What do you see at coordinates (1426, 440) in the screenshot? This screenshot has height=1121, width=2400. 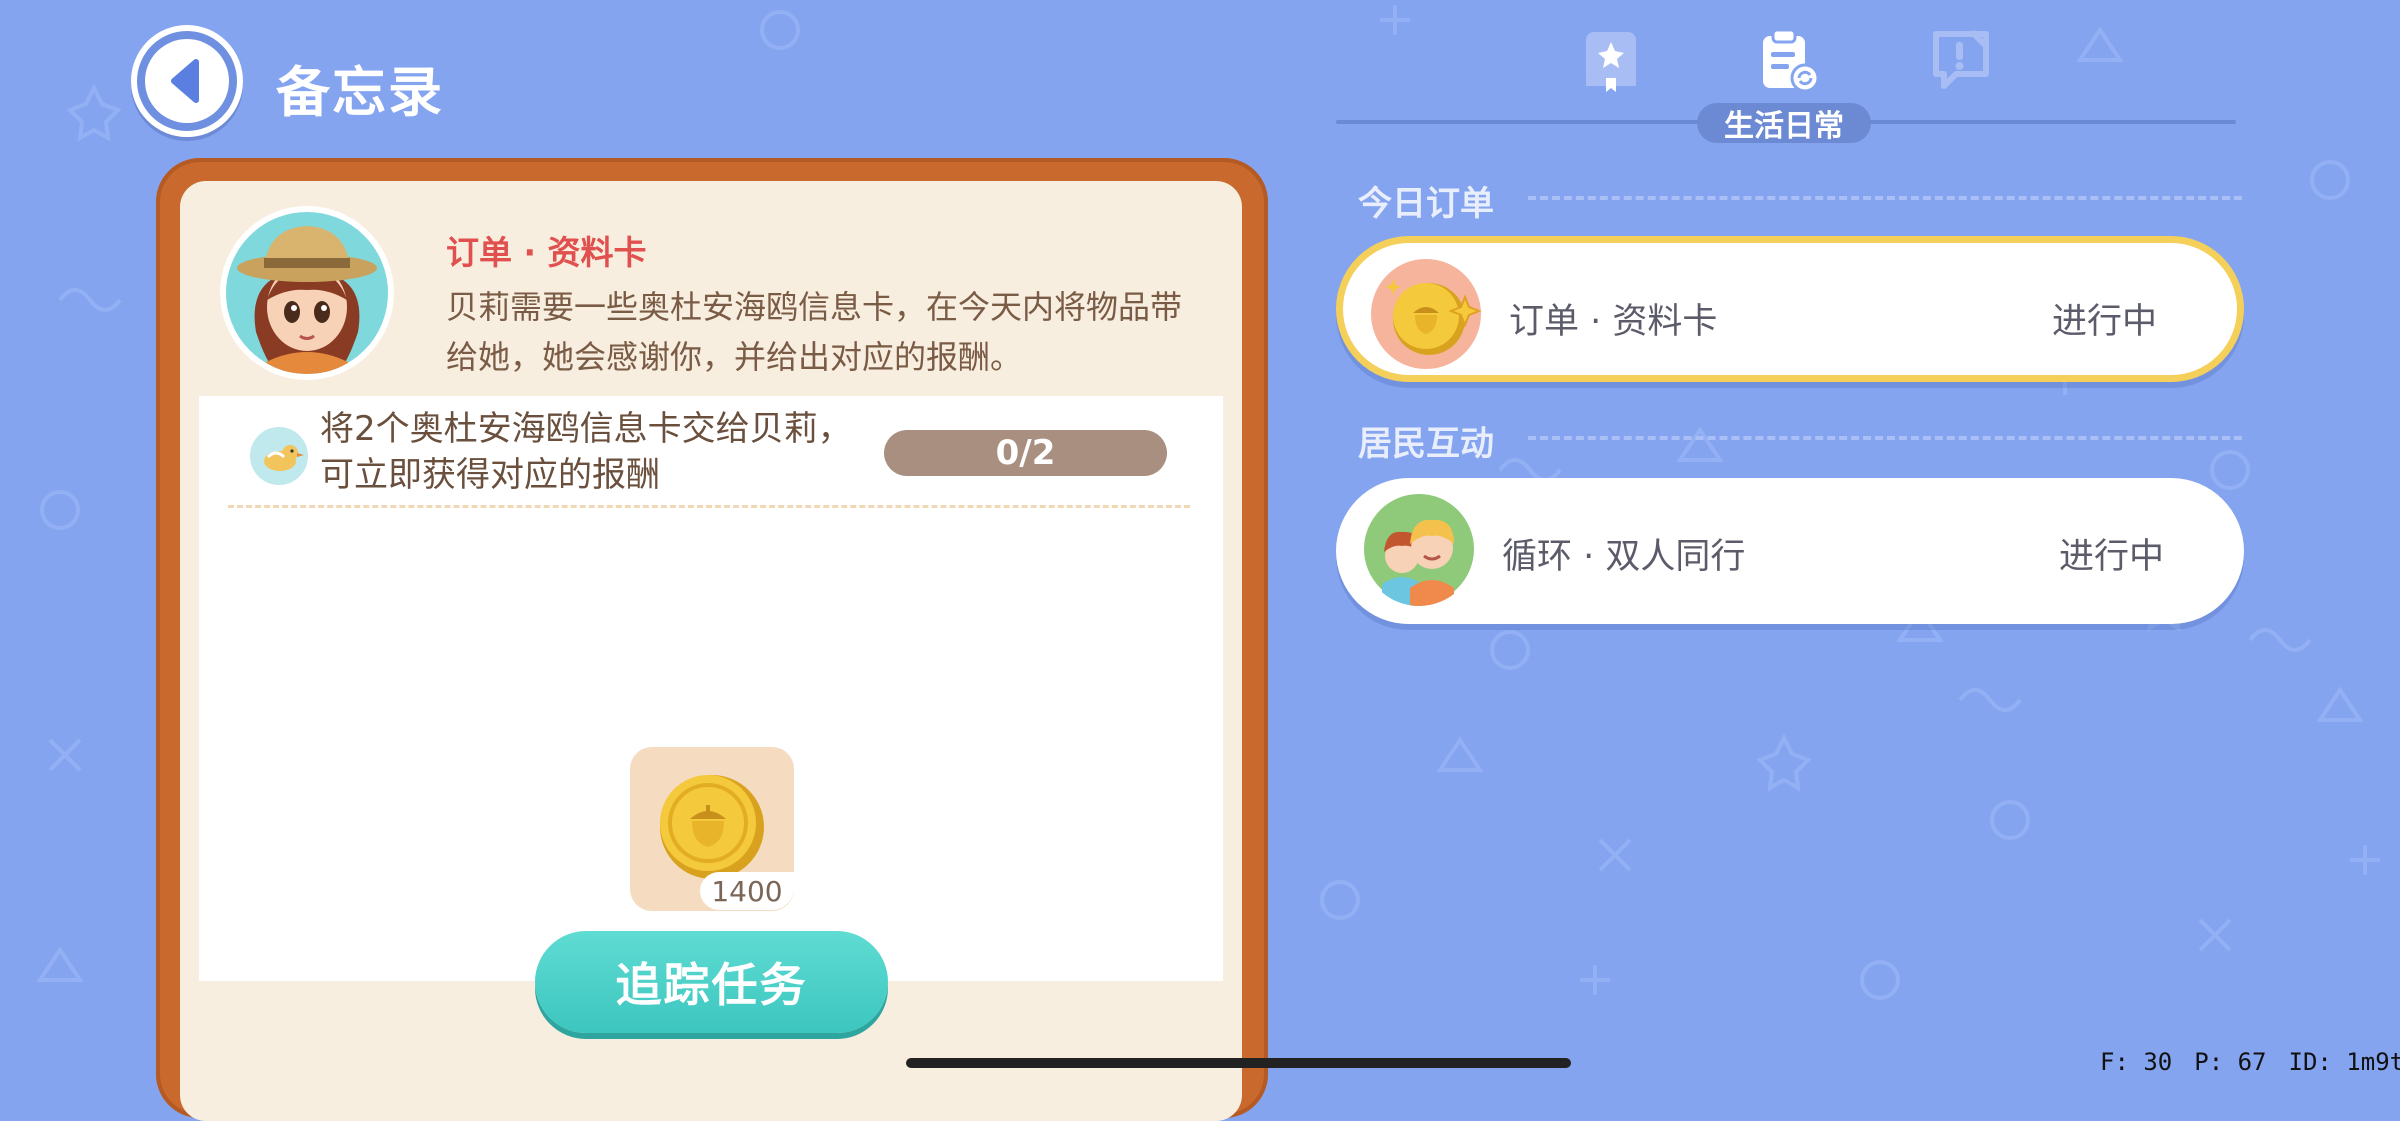 I see `resident-interaction-label: 居民互动` at bounding box center [1426, 440].